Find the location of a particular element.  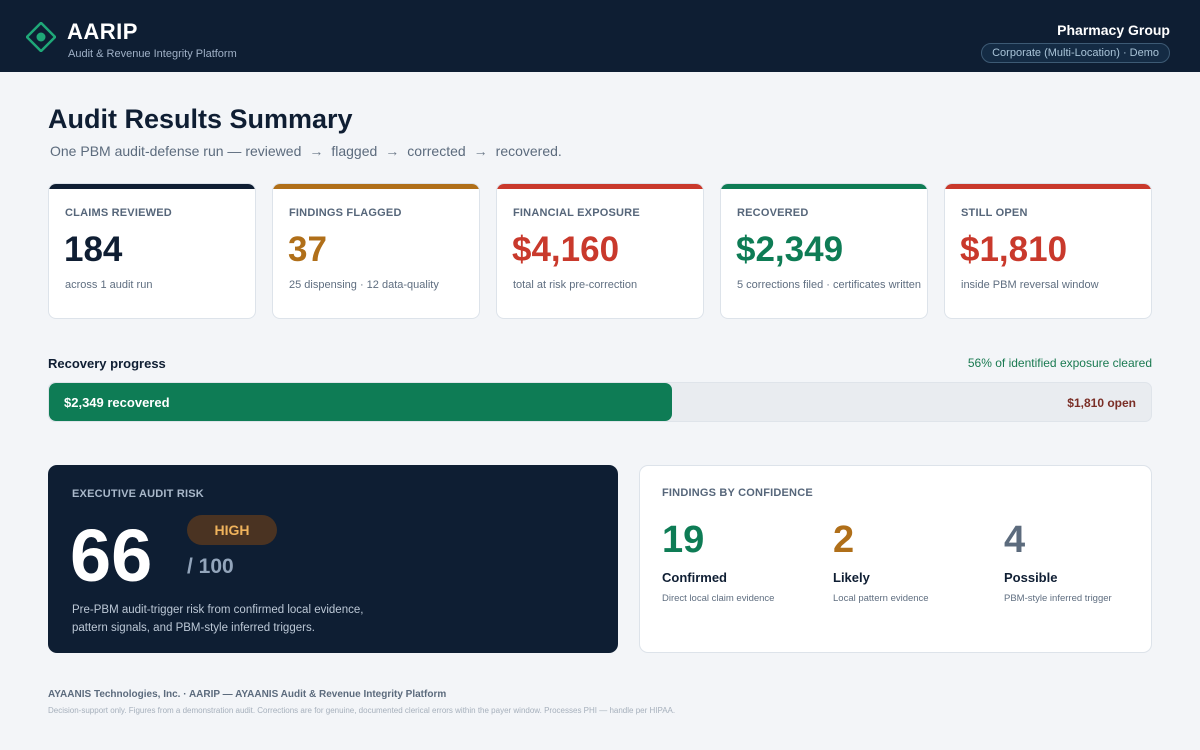

risk-level-badge: HIGH is located at coordinates (232, 530).